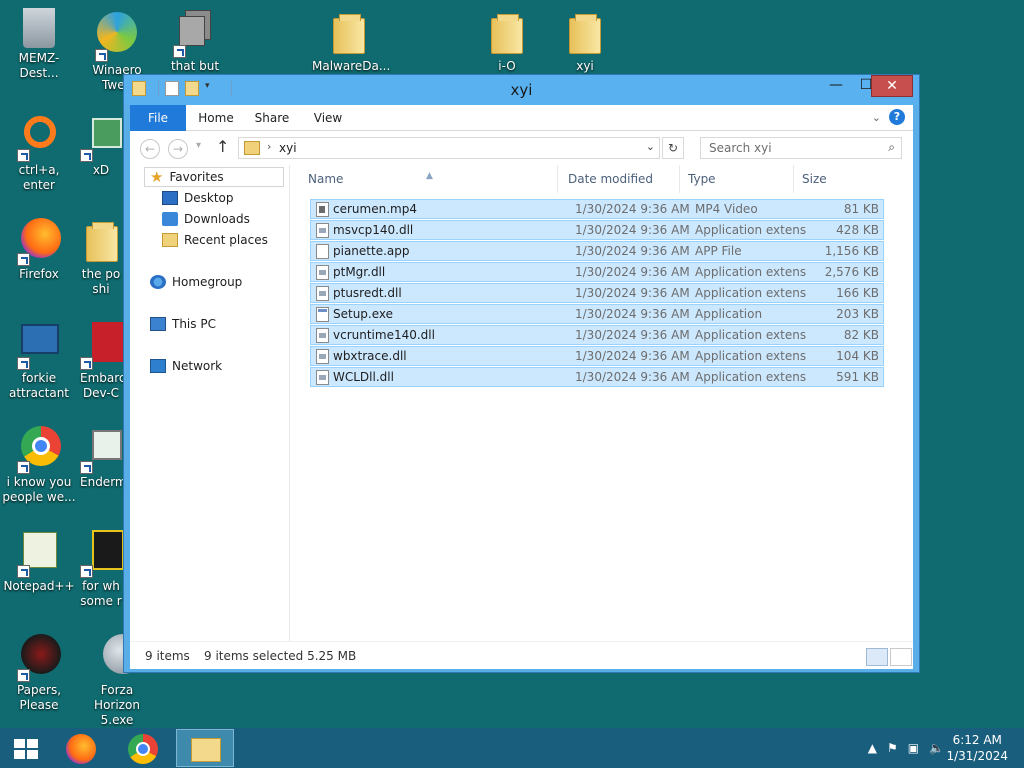 This screenshot has height=768, width=1024. I want to click on desktop-icon-embarc: Embarc Dev-C, so click(101, 360).